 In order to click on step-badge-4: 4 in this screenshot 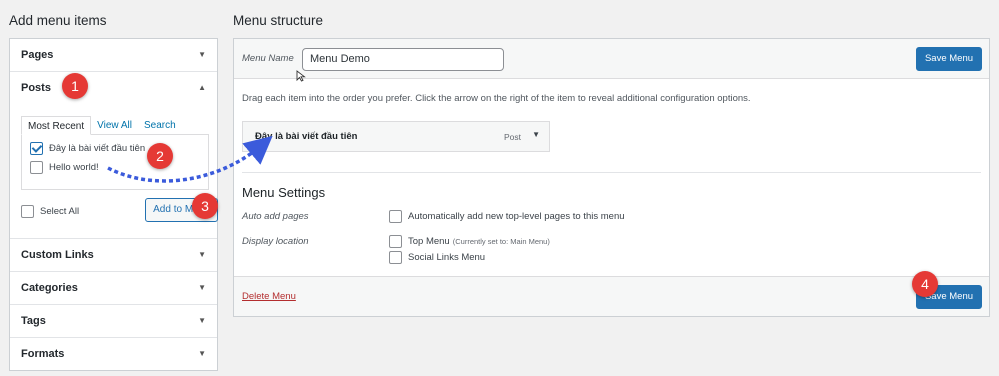, I will do `click(925, 284)`.